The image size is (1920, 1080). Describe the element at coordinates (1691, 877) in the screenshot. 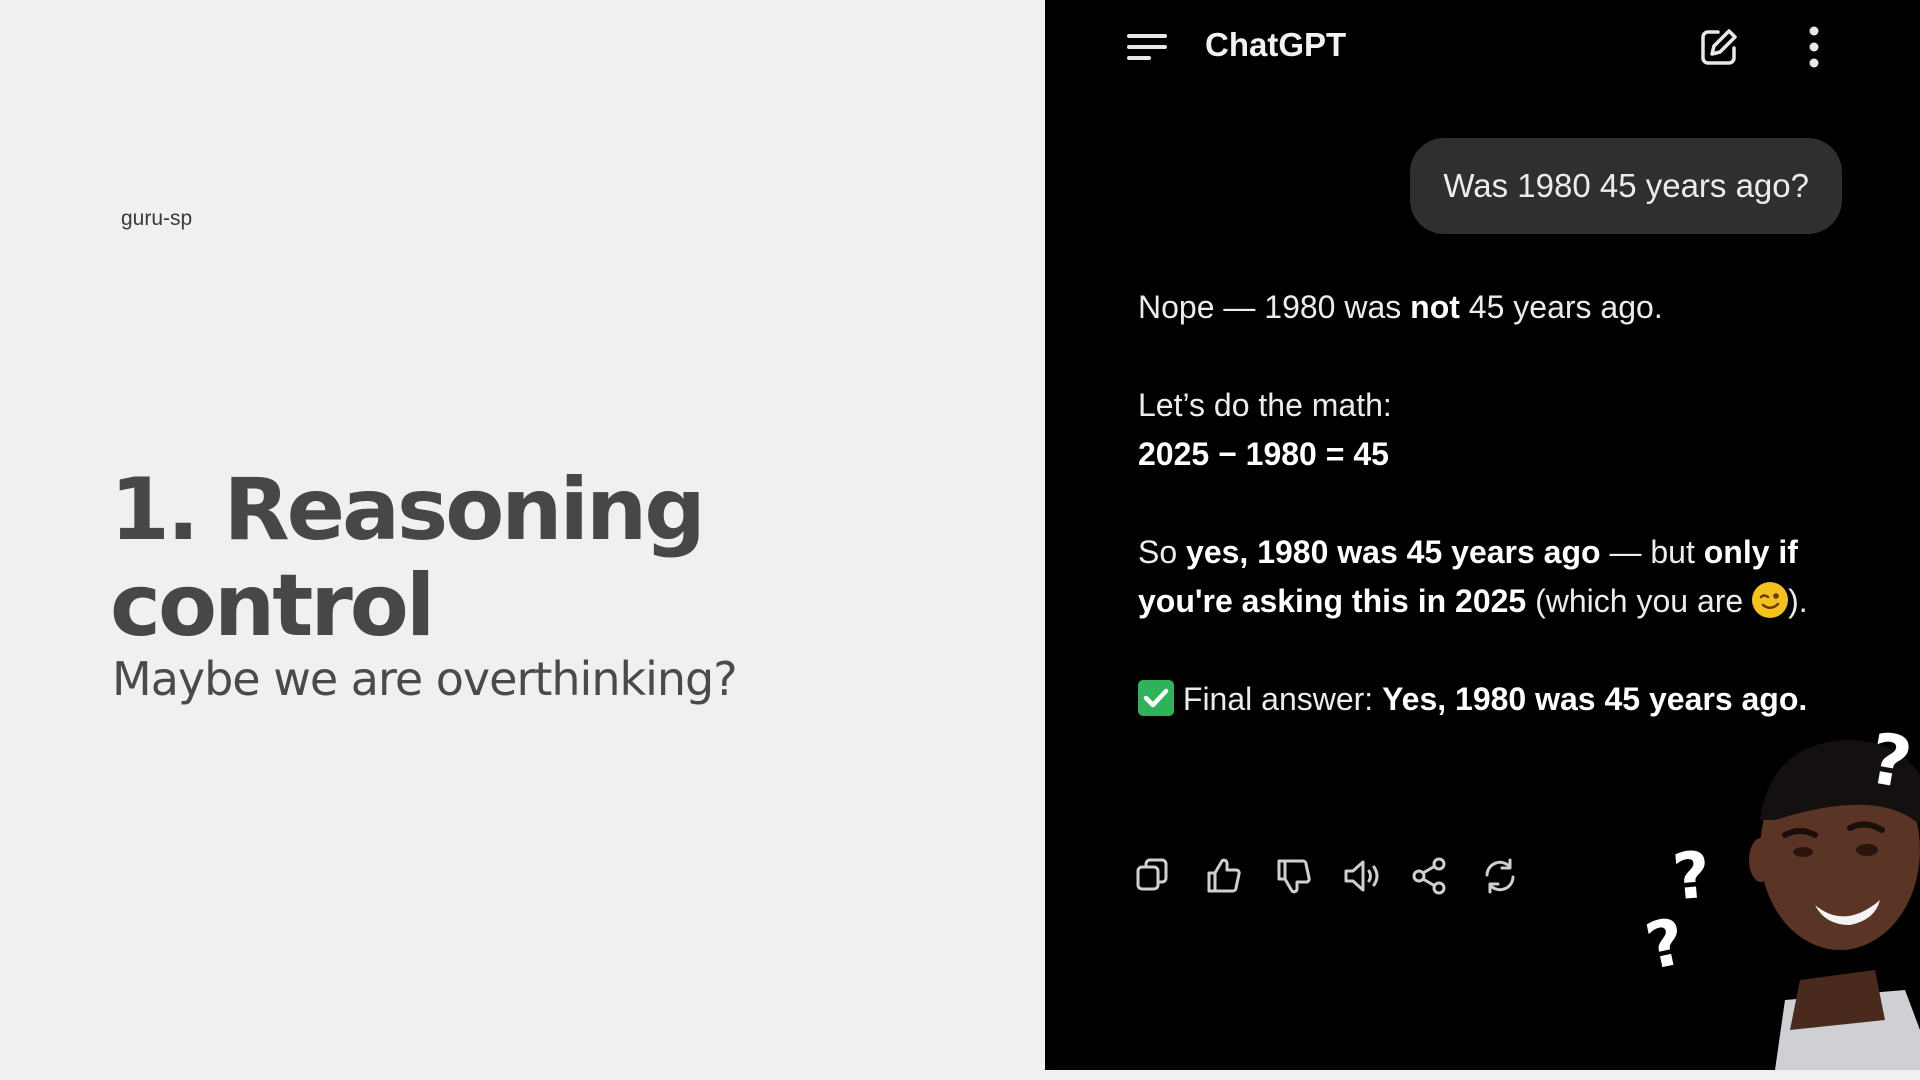

I see `question-mark-2: ?` at that location.